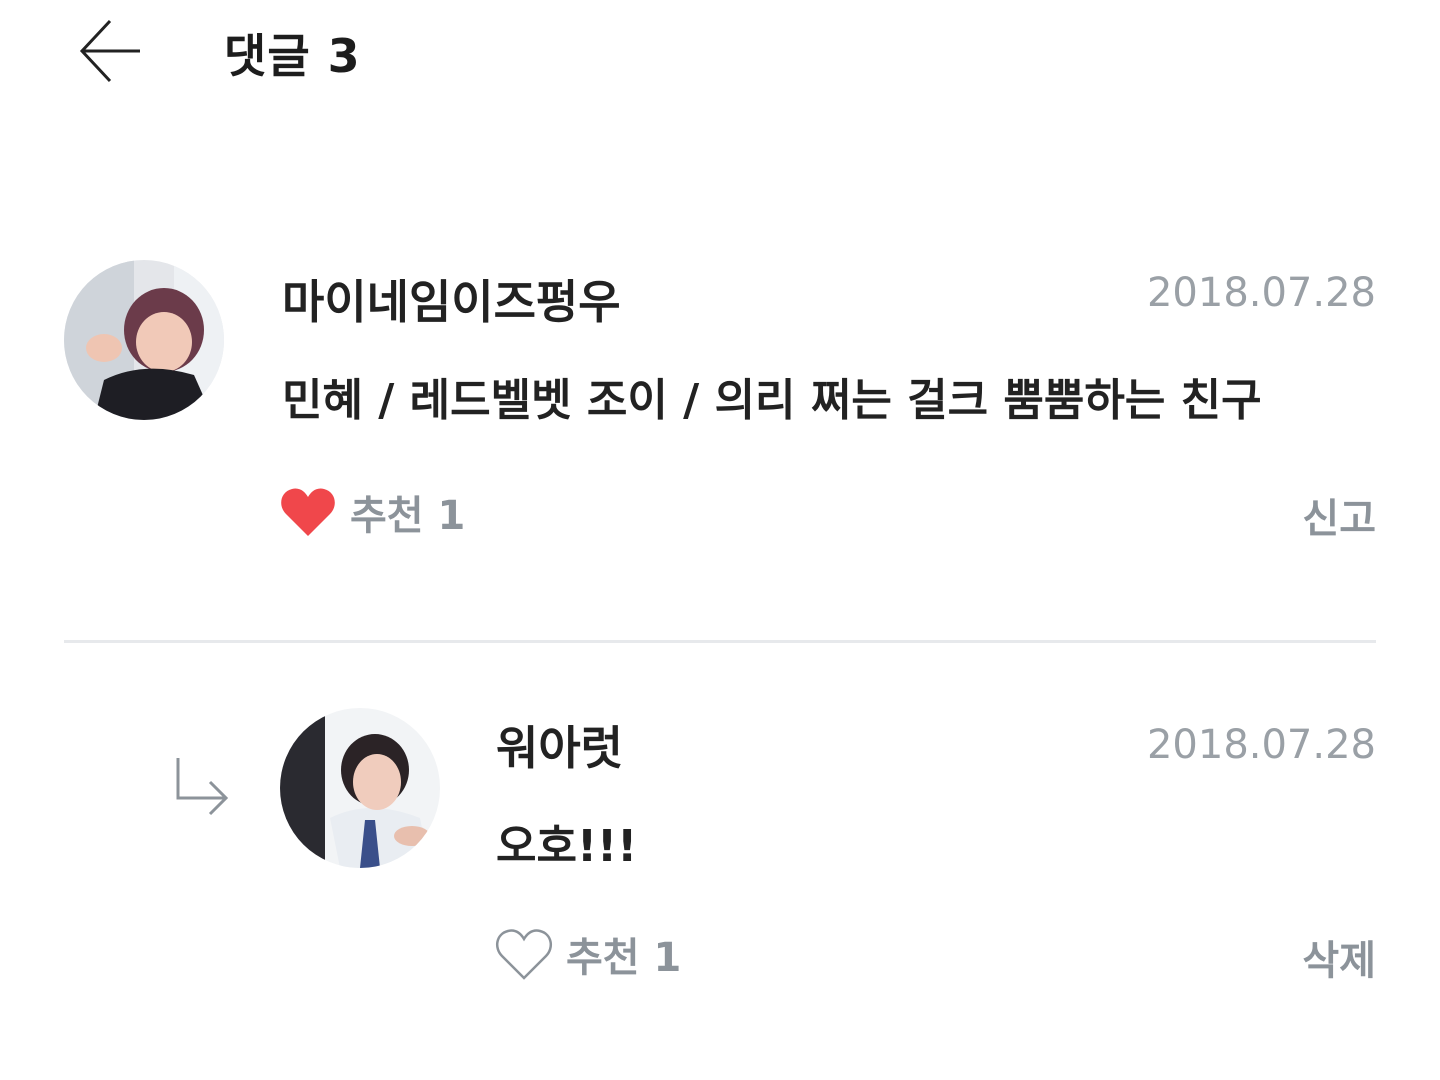 This screenshot has width=1440, height=1080. Describe the element at coordinates (292, 56) in the screenshot. I see `page-title: 댓글 3` at that location.